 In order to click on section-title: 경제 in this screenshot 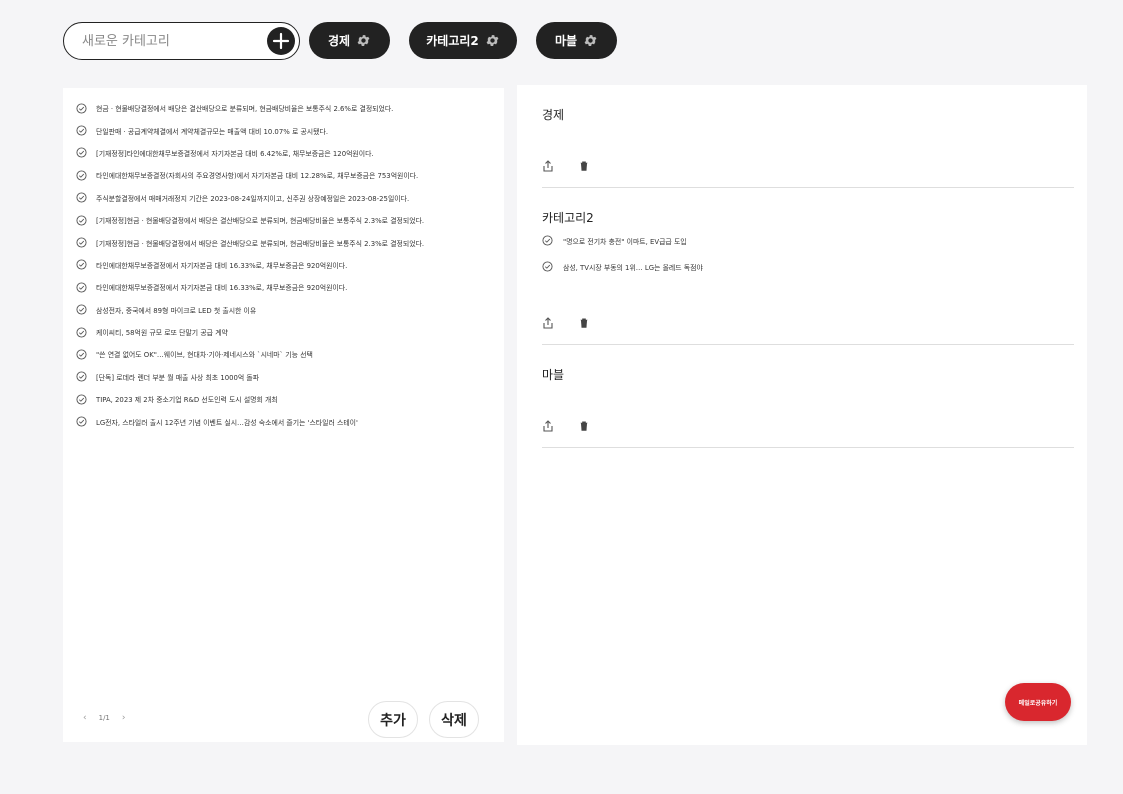, I will do `click(553, 115)`.